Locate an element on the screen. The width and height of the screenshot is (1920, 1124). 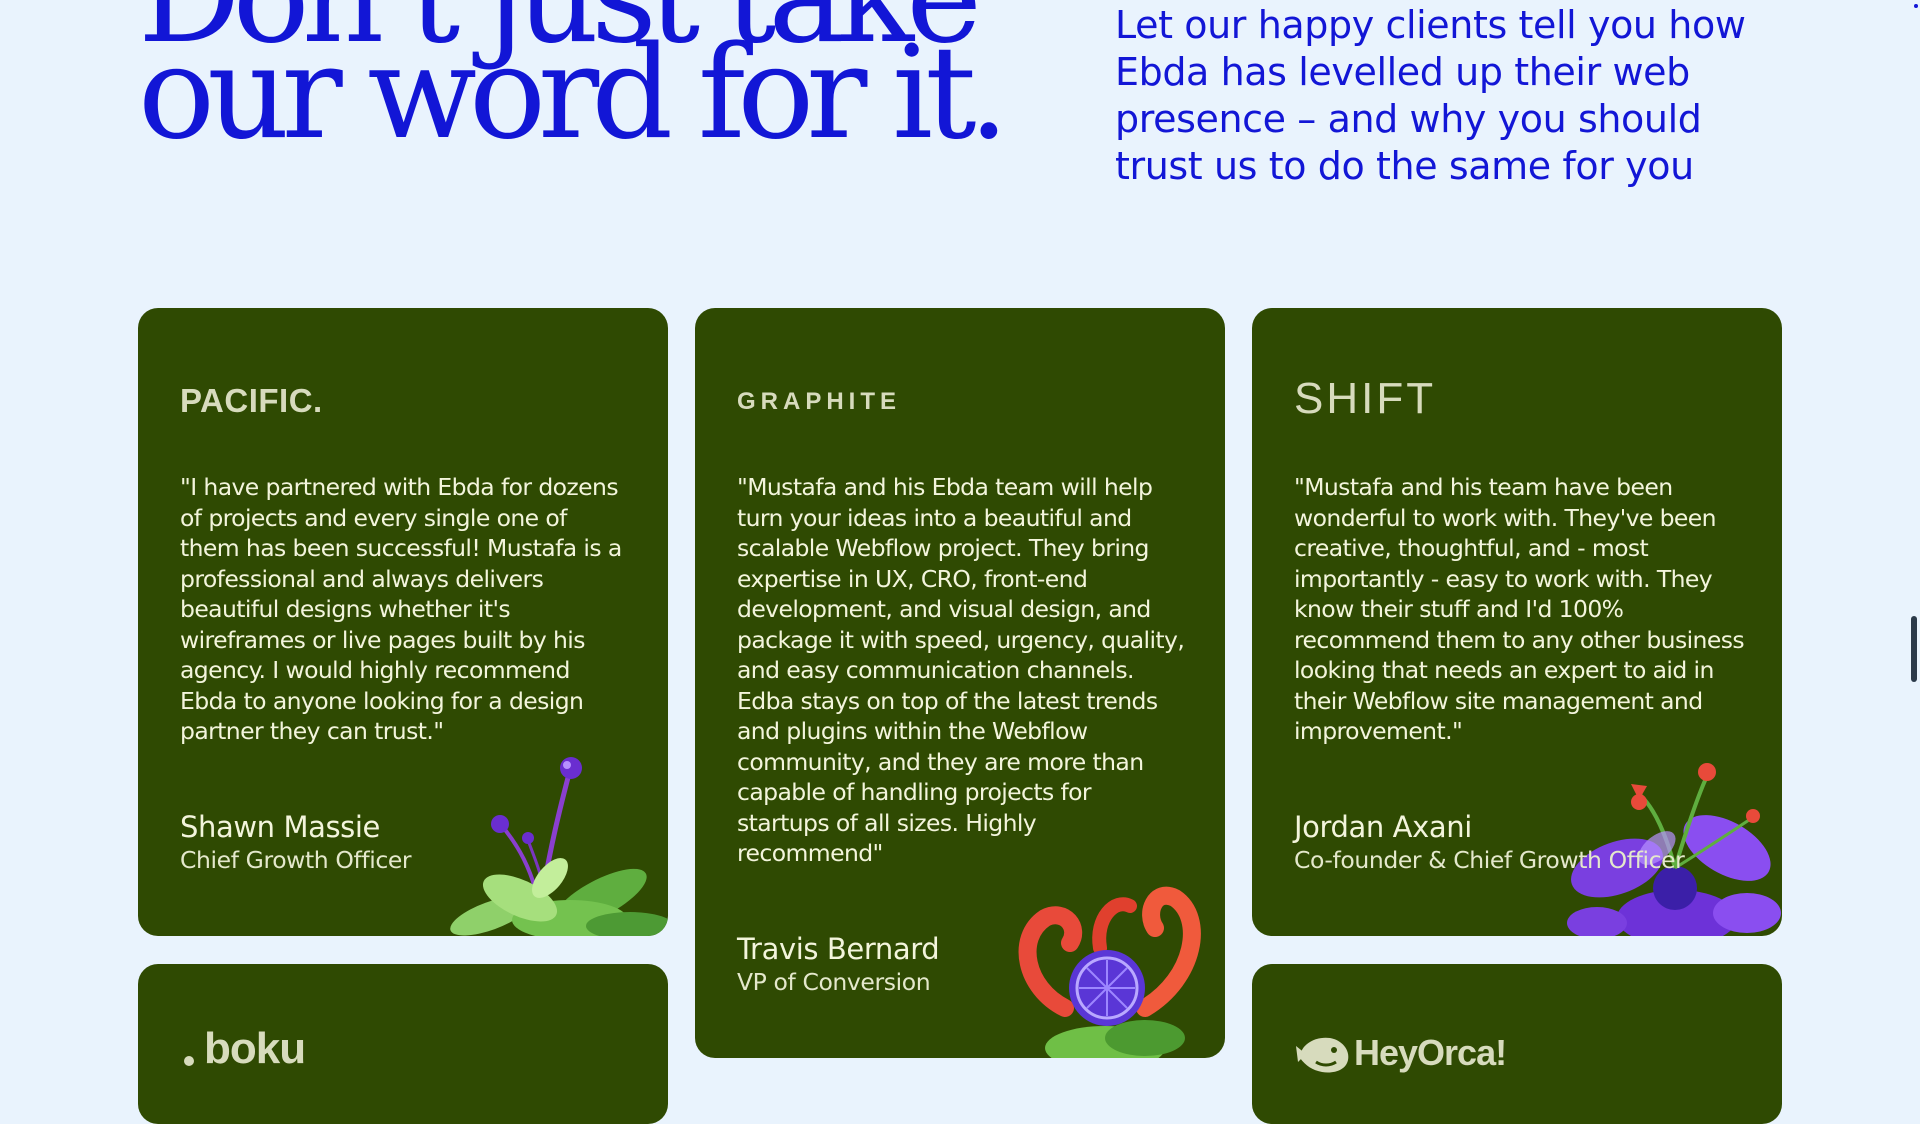
heyorca-logo: HeyOrca! is located at coordinates (1430, 1052).